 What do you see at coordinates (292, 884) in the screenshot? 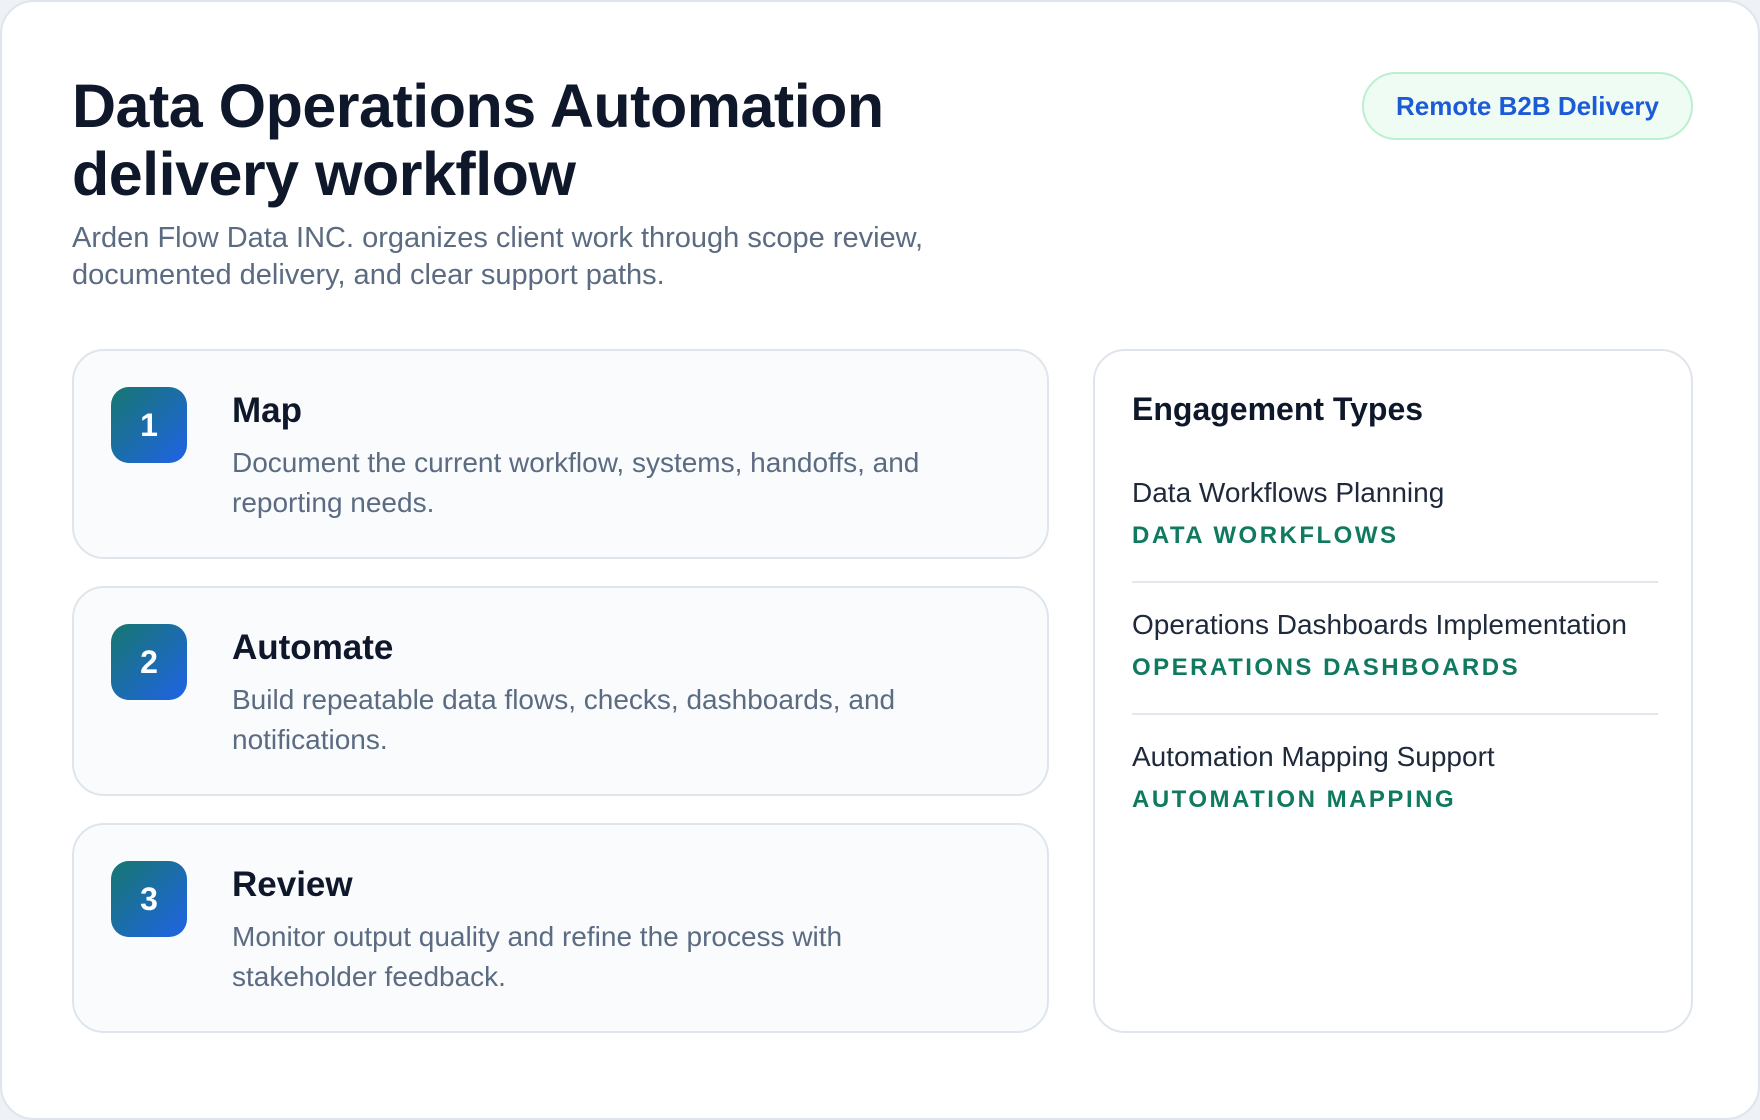
I see `step-title: Review` at bounding box center [292, 884].